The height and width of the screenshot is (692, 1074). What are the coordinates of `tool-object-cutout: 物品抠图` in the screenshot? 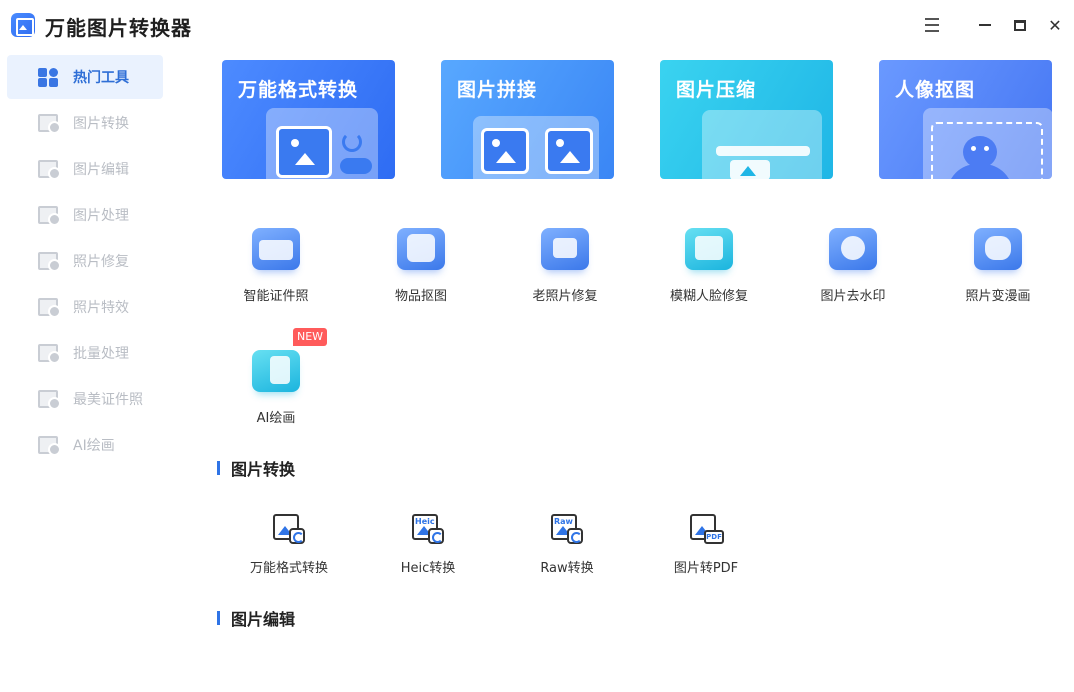 It's located at (421, 269).